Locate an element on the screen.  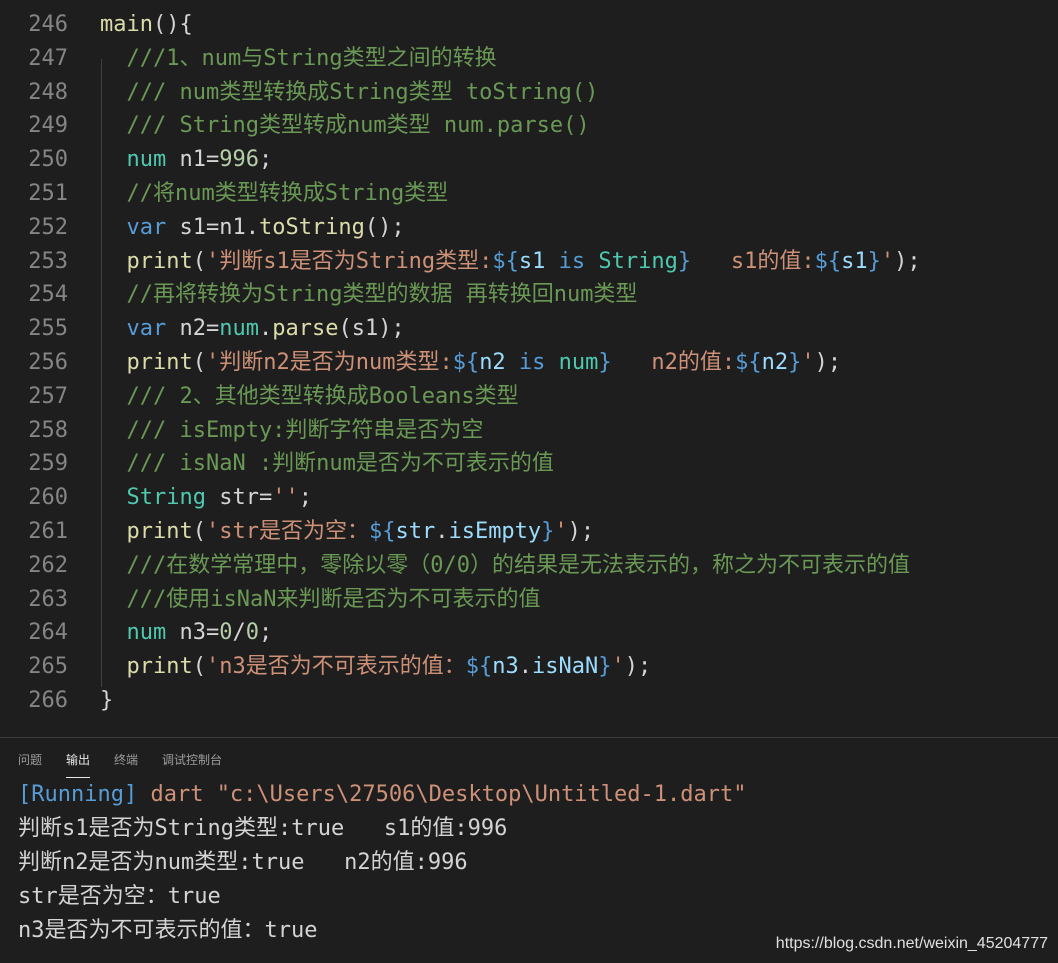
code-text: print('n3是否为不可表示的值：${n3.isNaN}'); is located at coordinates (579, 667).